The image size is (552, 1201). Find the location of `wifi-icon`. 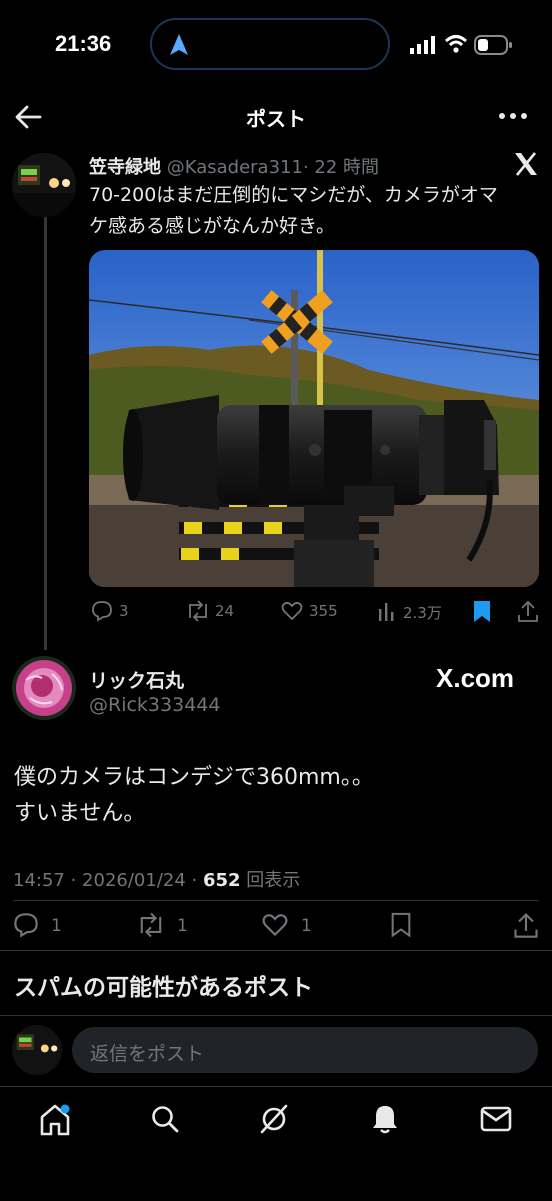

wifi-icon is located at coordinates (456, 44).